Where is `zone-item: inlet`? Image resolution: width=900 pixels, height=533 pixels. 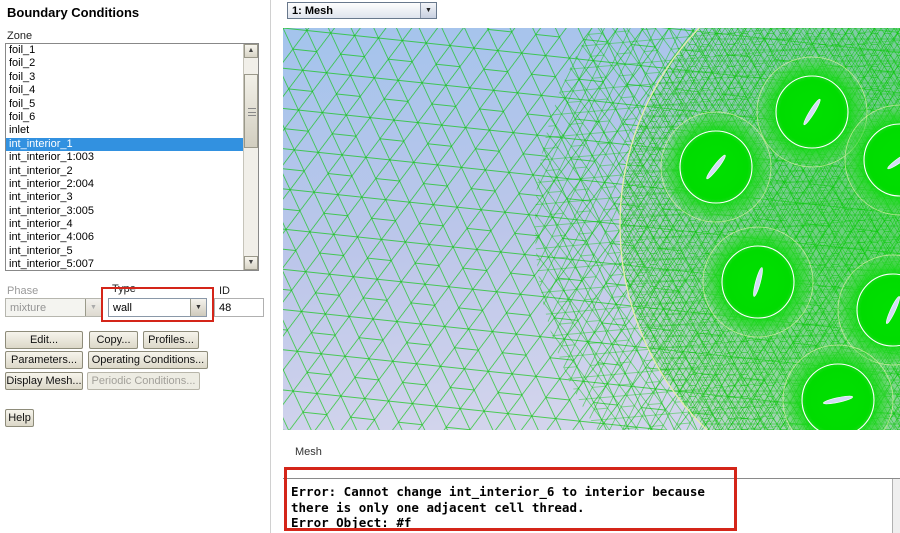 zone-item: inlet is located at coordinates (124, 130).